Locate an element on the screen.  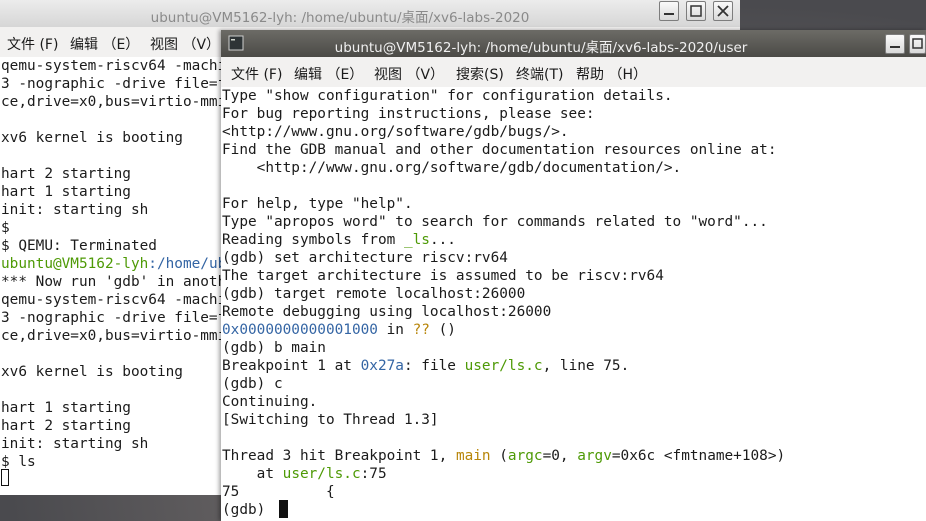
text-segment: () is located at coordinates (442, 330).